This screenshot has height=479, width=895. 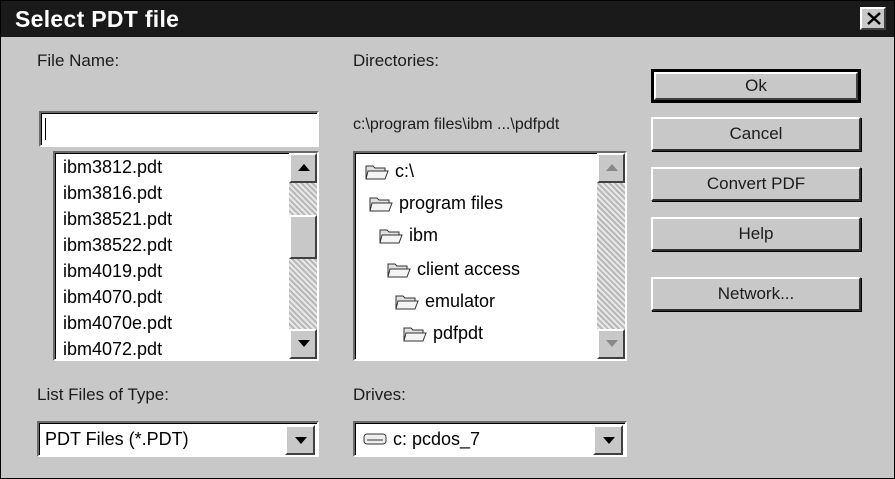 What do you see at coordinates (117, 323) in the screenshot?
I see `list-item: ibm4070e.pdt` at bounding box center [117, 323].